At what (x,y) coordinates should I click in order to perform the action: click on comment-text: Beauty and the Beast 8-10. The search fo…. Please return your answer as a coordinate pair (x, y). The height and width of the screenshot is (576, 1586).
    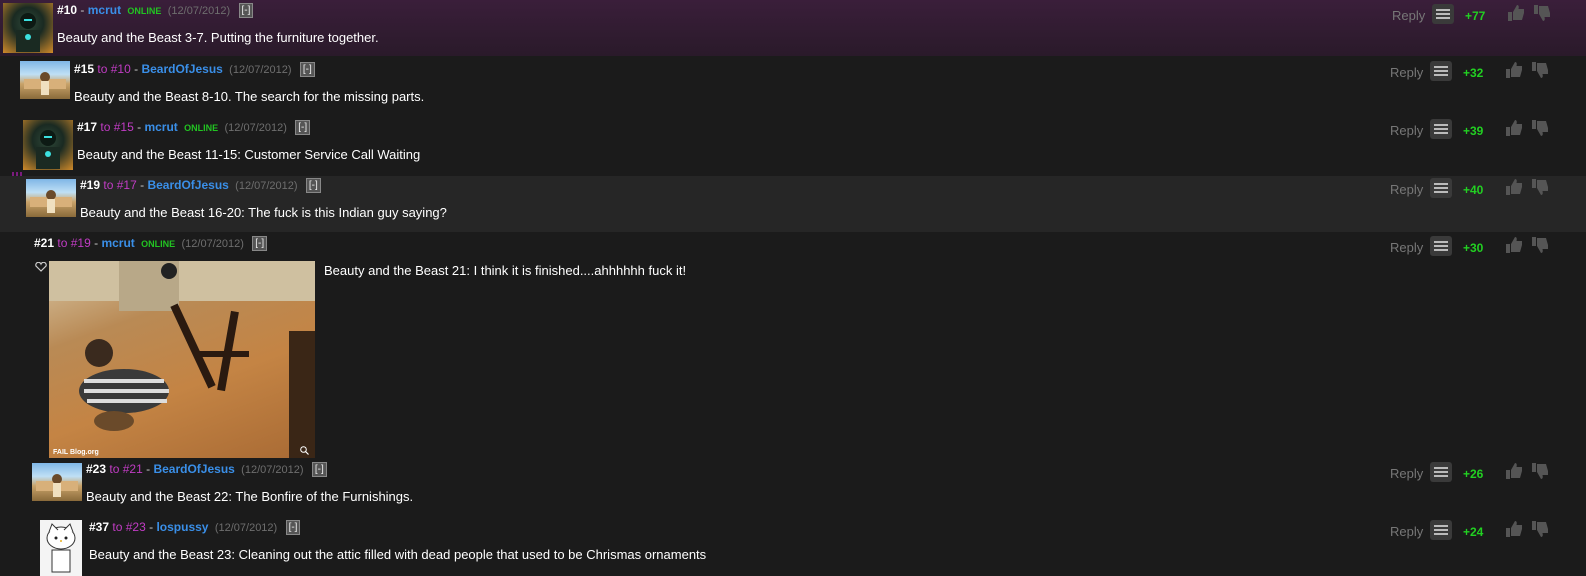
    Looking at the image, I should click on (249, 96).